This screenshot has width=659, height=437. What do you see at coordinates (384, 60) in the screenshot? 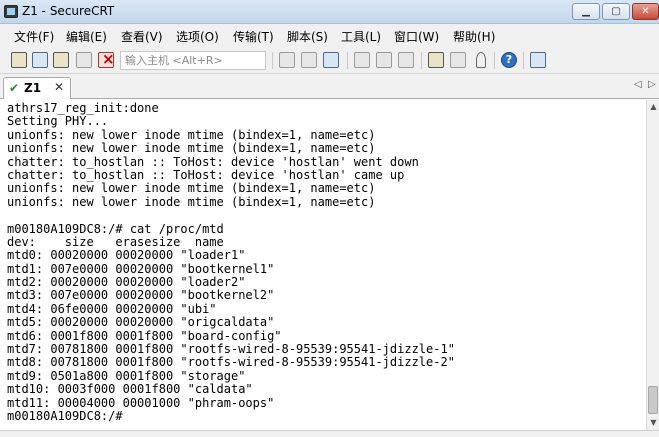
I see `print-setup-icon` at bounding box center [384, 60].